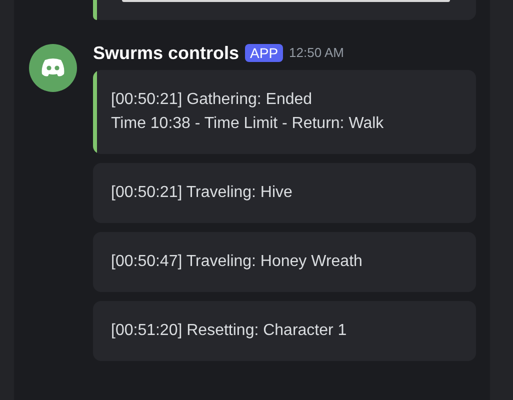 The width and height of the screenshot is (513, 400). I want to click on embed-text: Time 10:38 - Time Limit - Return: Walk, so click(247, 124).